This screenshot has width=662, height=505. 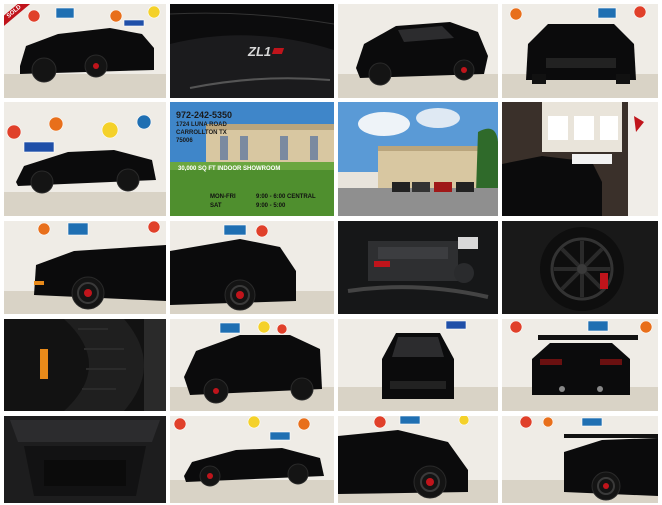 I want to click on flyer-hours-weekday-label: MON-FRI, so click(x=223, y=197).